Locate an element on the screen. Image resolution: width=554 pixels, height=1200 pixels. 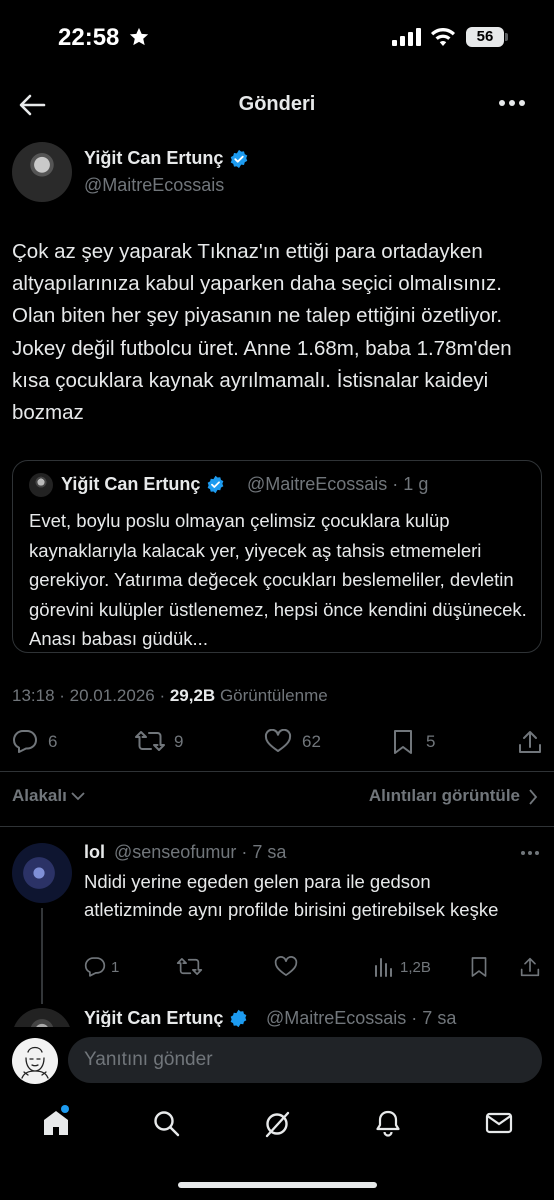
reply-count: 6 is located at coordinates (53, 741).